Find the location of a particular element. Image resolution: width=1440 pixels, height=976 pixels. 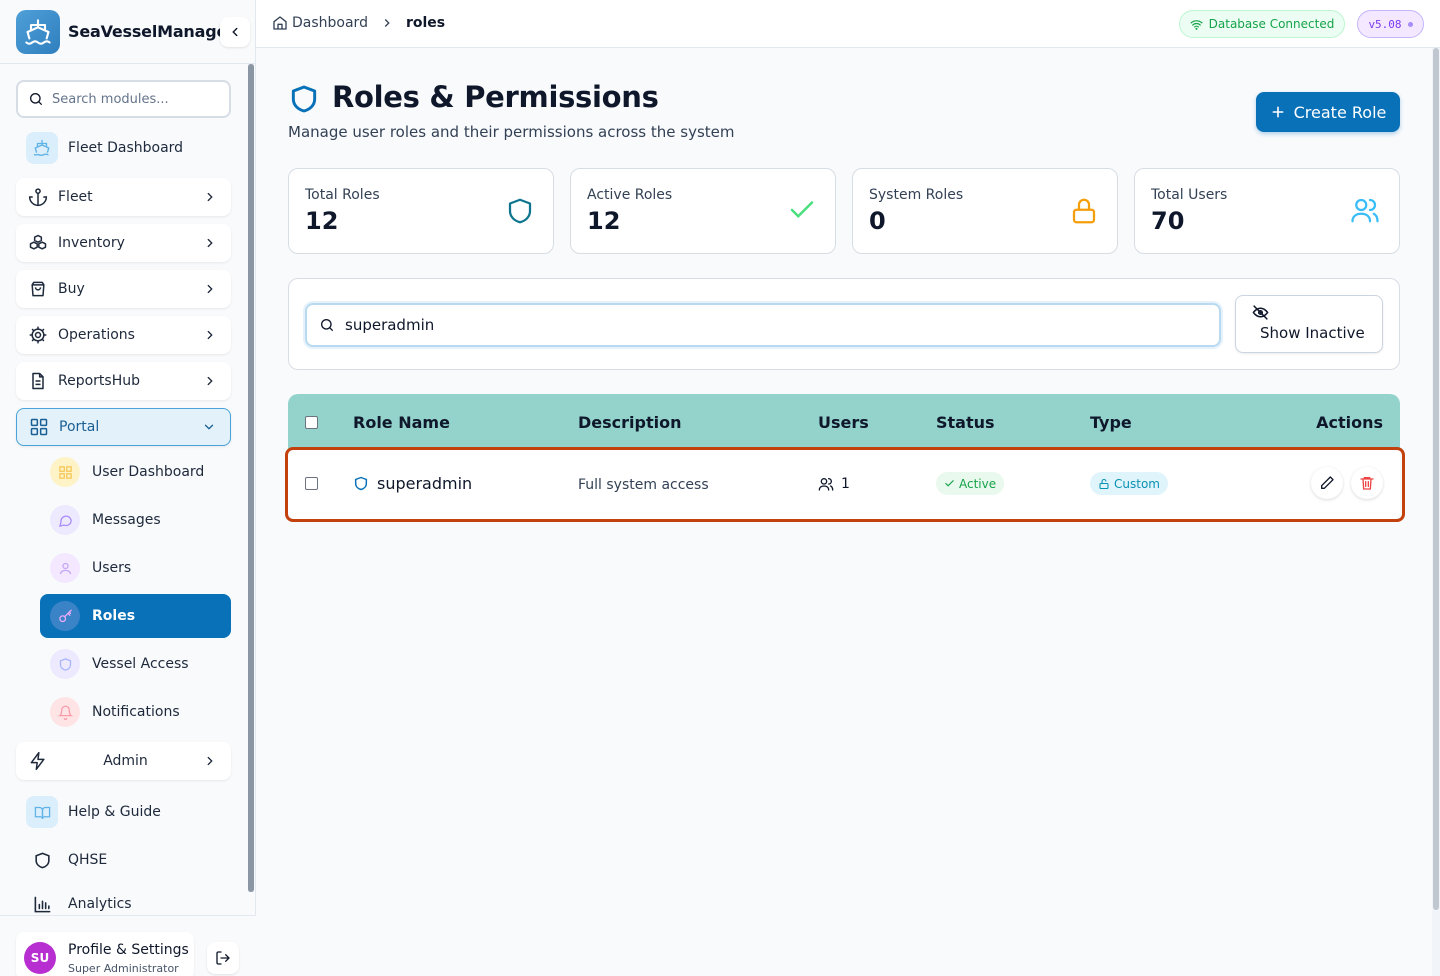

select-all-checkbox is located at coordinates (311, 422).